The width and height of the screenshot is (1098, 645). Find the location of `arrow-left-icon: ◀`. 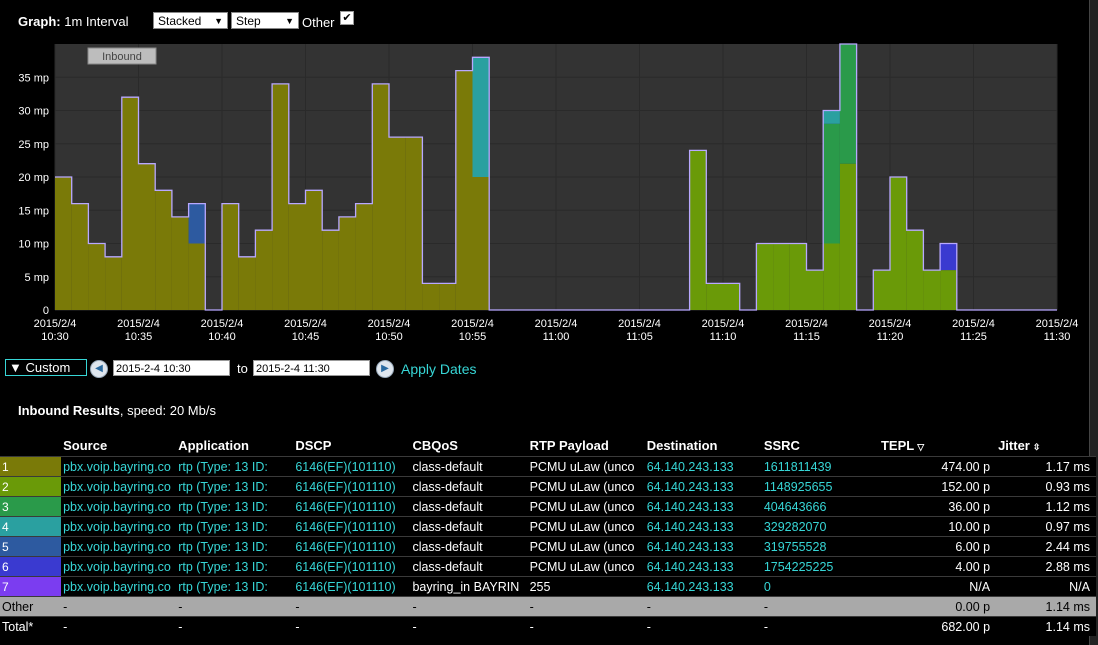

arrow-left-icon: ◀ is located at coordinates (99, 368).